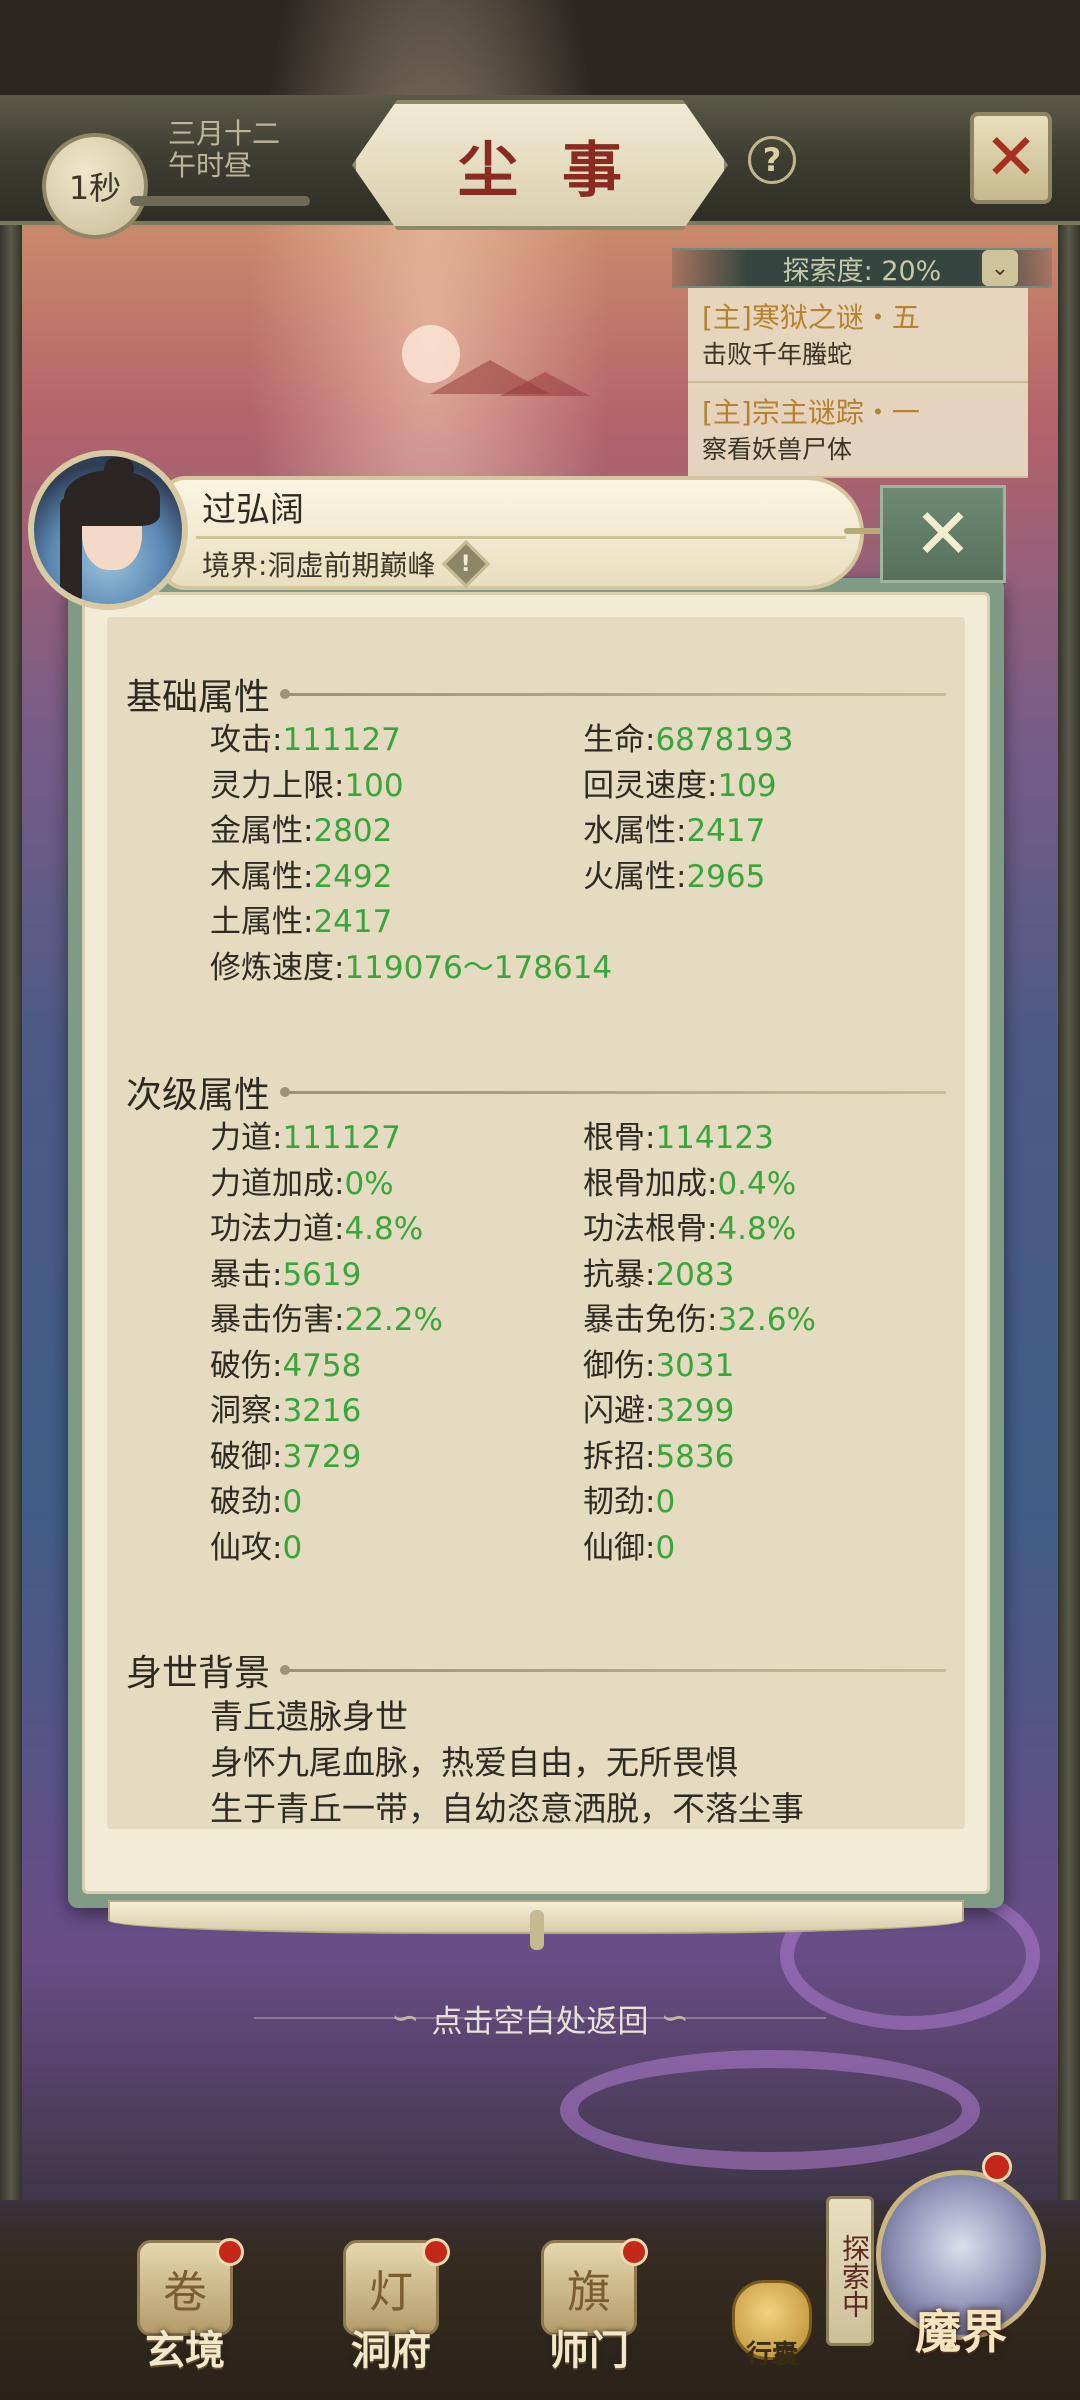  I want to click on attribute-label: 破伤:, so click(246, 1365).